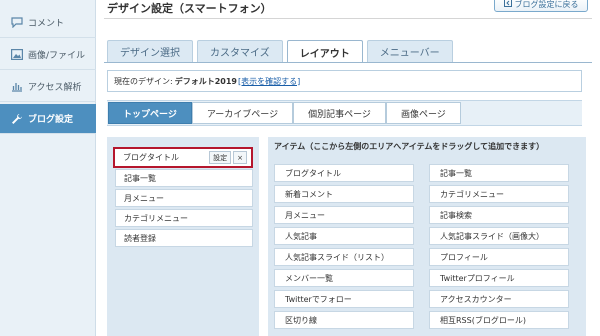  Describe the element at coordinates (17, 23) in the screenshot. I see `comment-icon` at that location.